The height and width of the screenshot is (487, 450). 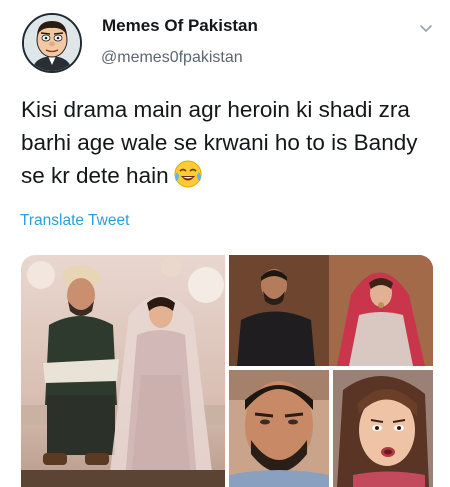 I want to click on avatar, so click(x=52, y=43).